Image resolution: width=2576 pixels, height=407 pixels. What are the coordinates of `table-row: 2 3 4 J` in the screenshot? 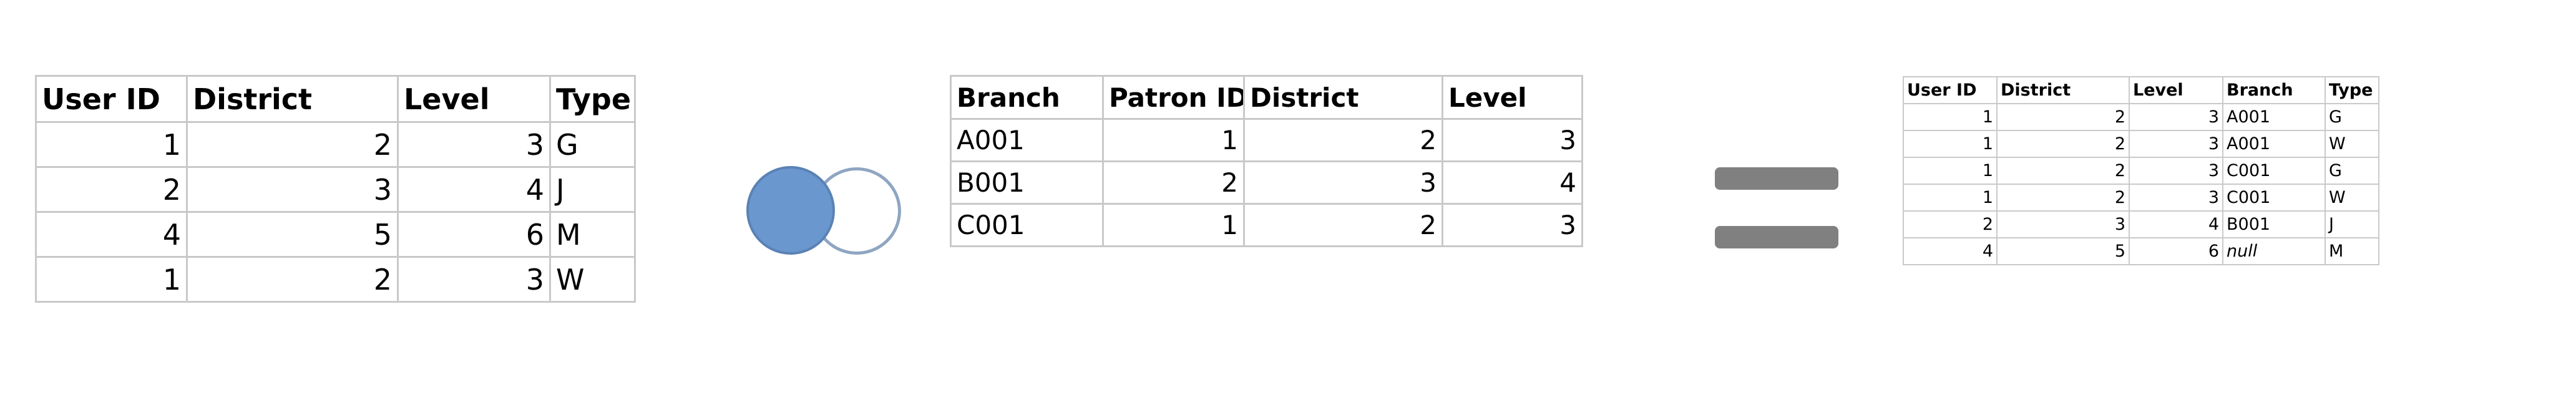 It's located at (335, 189).